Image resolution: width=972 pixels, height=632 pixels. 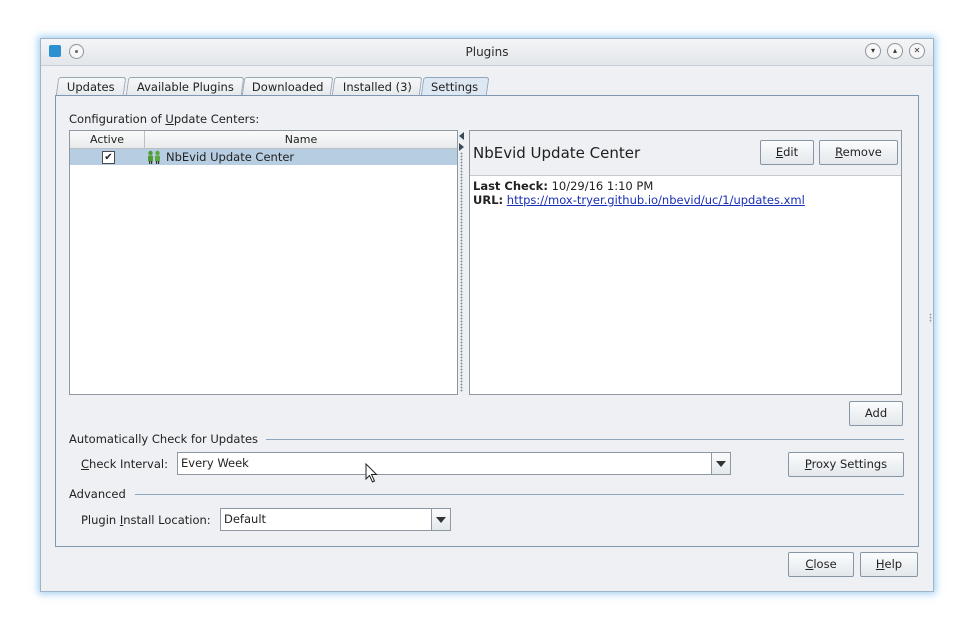 What do you see at coordinates (97, 494) in the screenshot?
I see `advanced-heading: Advanced` at bounding box center [97, 494].